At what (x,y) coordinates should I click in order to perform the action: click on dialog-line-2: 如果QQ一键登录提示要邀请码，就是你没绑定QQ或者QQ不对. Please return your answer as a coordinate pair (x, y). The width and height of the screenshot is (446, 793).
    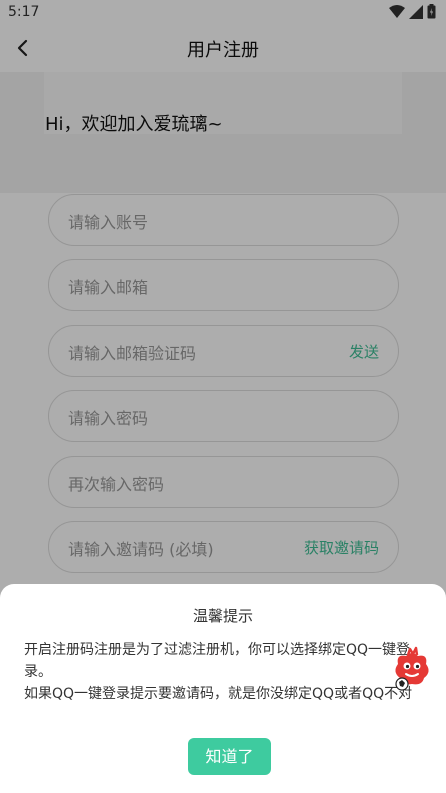
    Looking at the image, I should click on (218, 694).